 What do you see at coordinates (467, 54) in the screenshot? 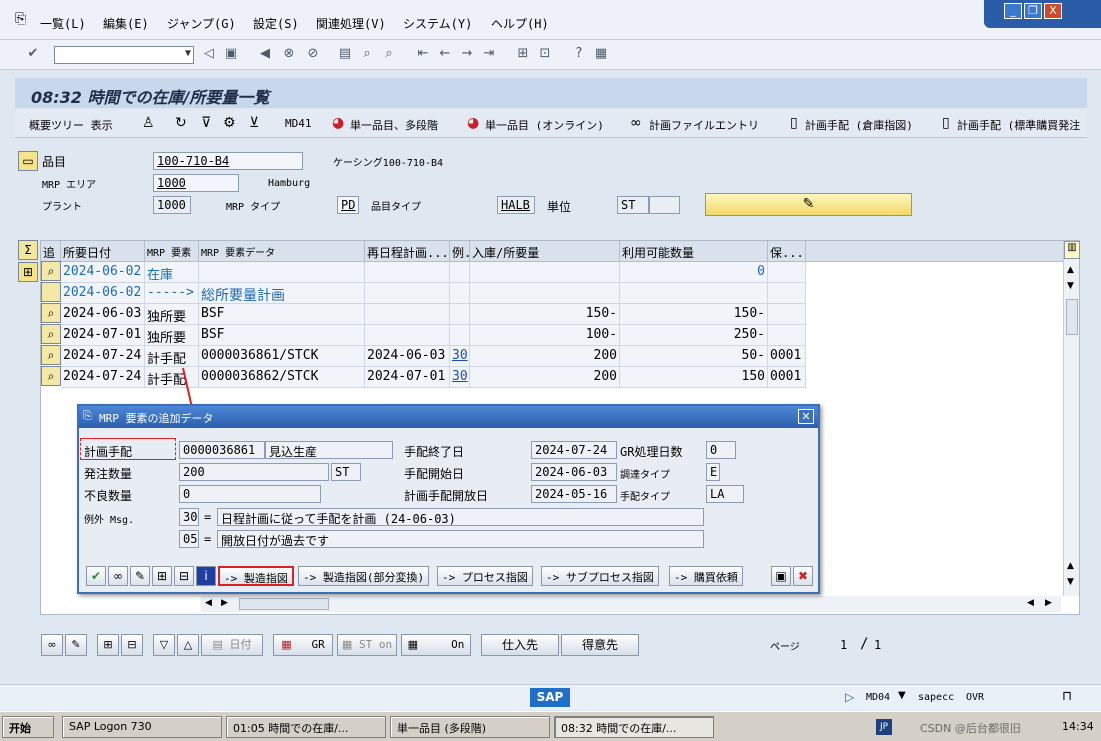
I see `next-page-icon: →` at bounding box center [467, 54].